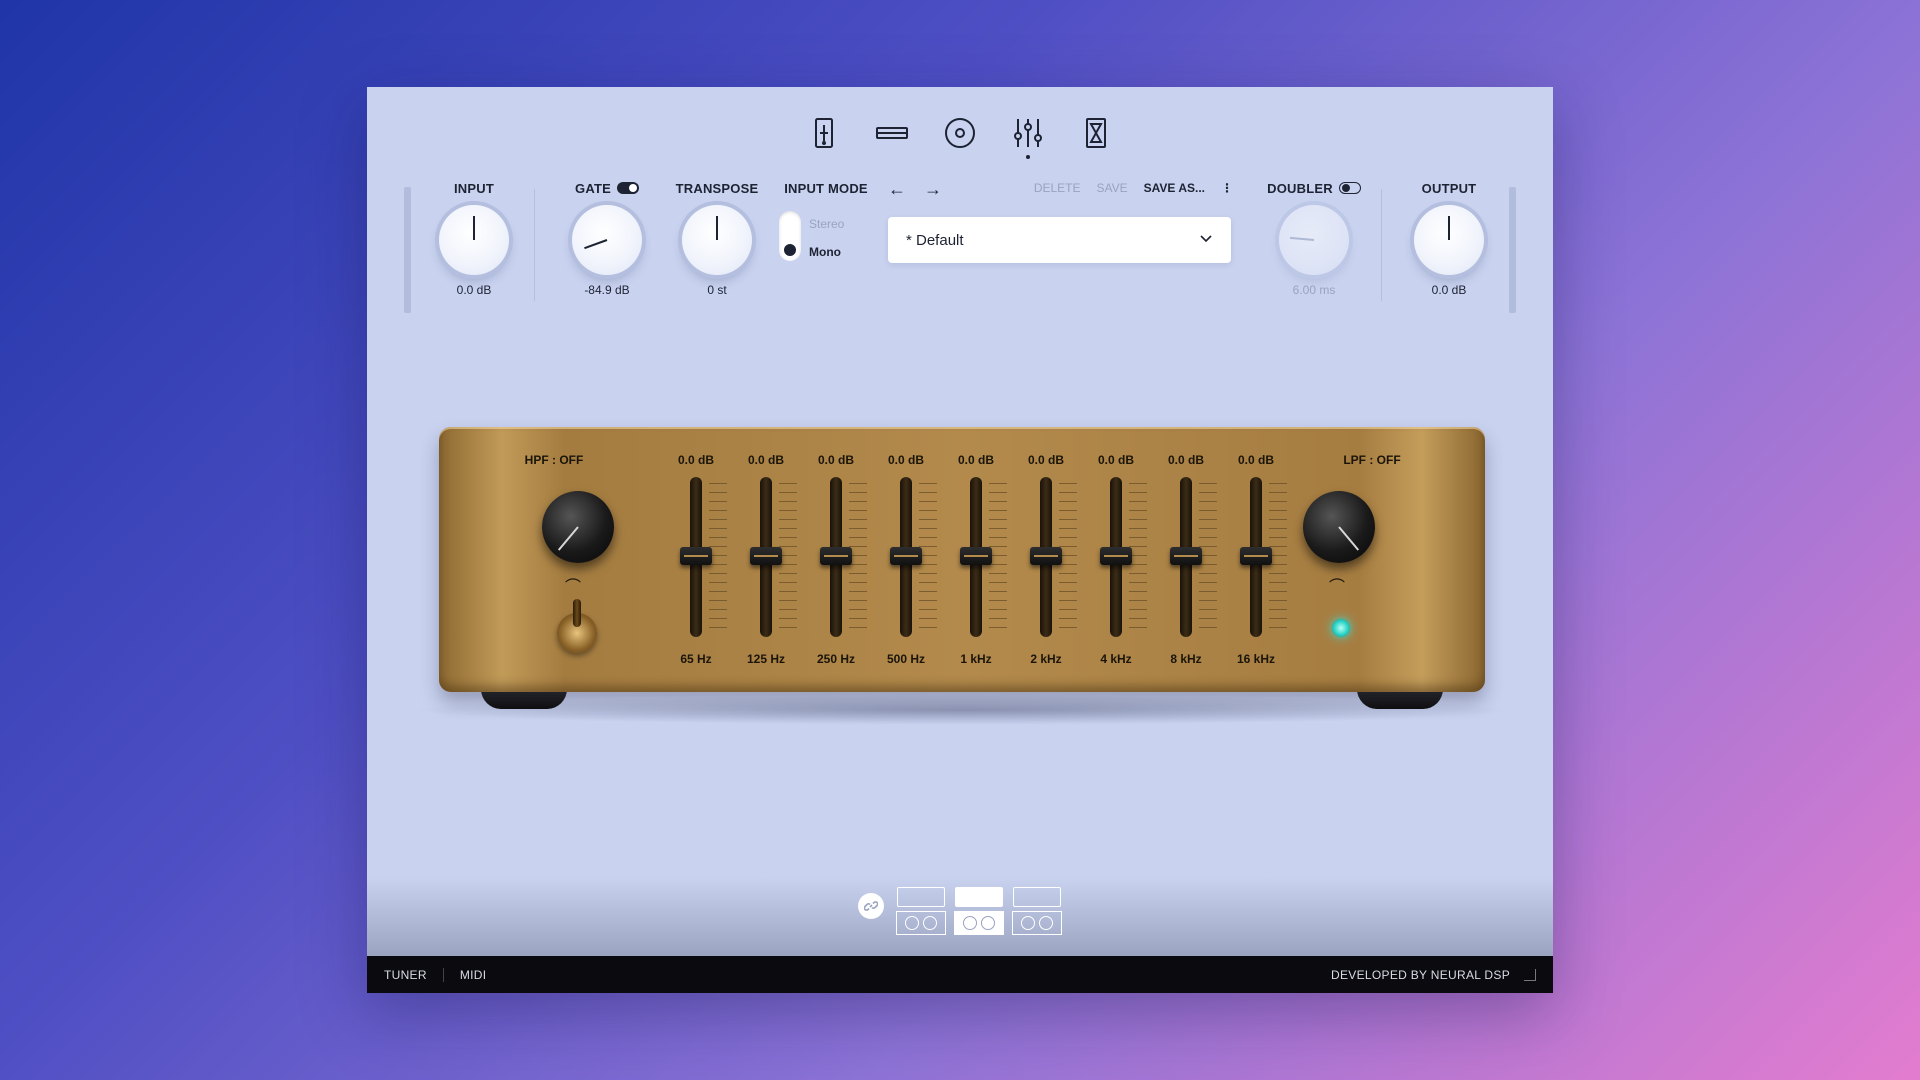  What do you see at coordinates (1449, 188) in the screenshot?
I see `output-label: OUTPUT` at bounding box center [1449, 188].